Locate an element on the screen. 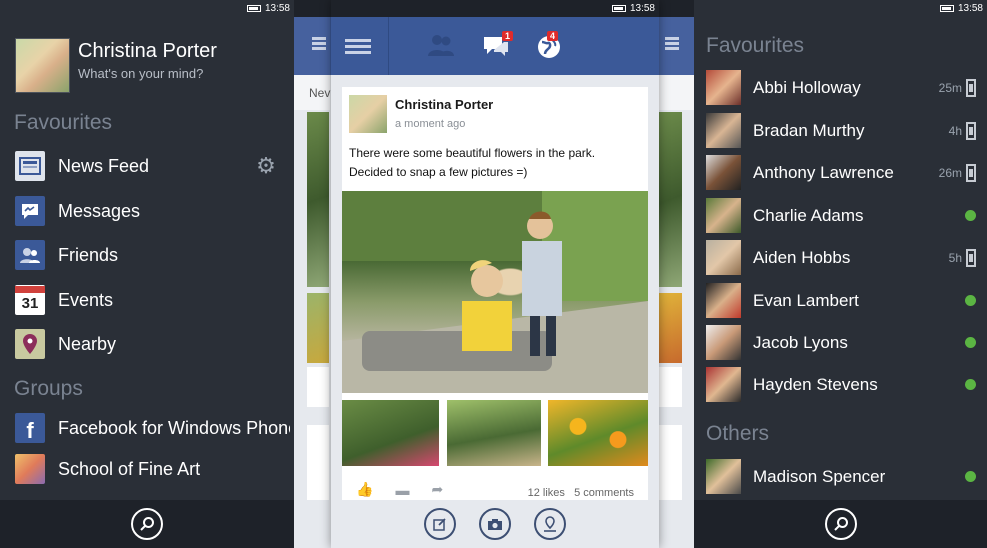 The image size is (987, 548). likes-count: 12 likes is located at coordinates (546, 493).